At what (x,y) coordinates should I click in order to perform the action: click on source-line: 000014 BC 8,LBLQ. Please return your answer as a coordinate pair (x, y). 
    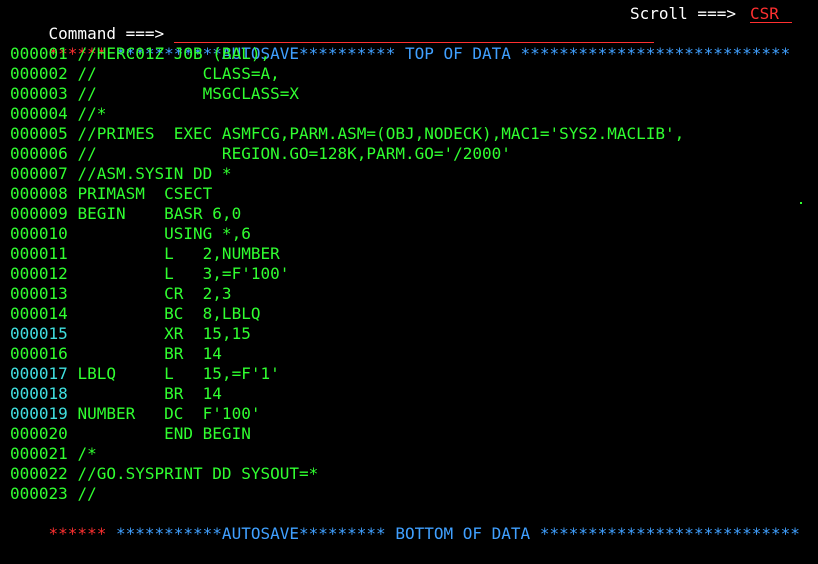
    Looking at the image, I should click on (410, 314).